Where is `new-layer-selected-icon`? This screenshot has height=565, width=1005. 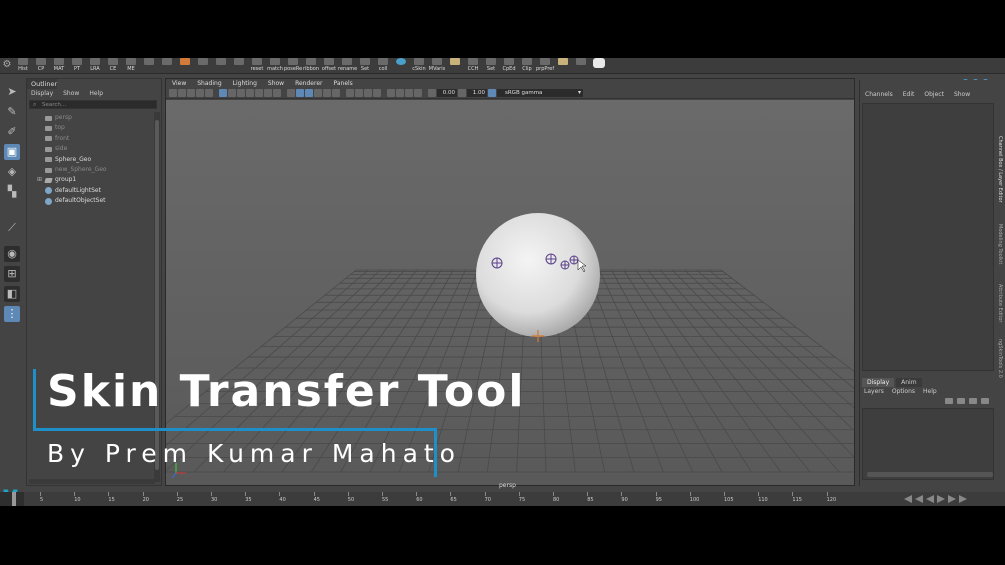 new-layer-selected-icon is located at coordinates (985, 401).